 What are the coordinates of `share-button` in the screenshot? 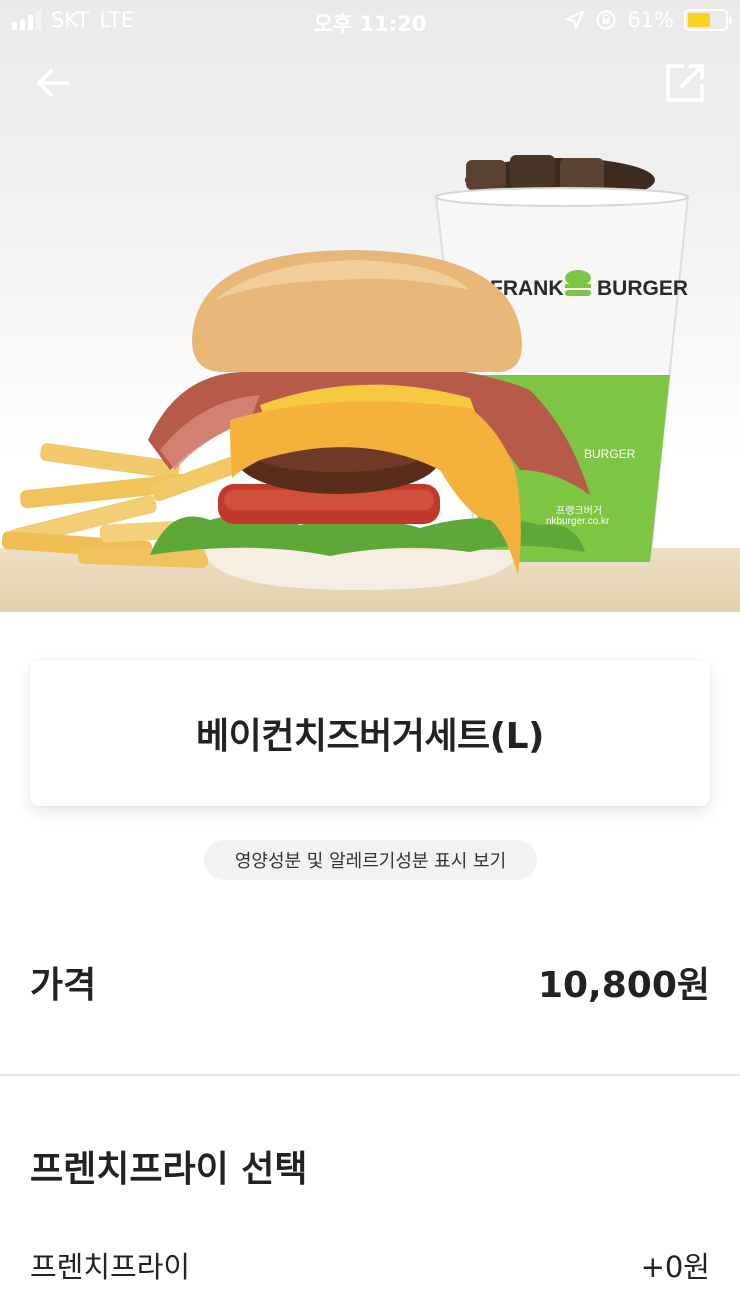 It's located at (687, 83).